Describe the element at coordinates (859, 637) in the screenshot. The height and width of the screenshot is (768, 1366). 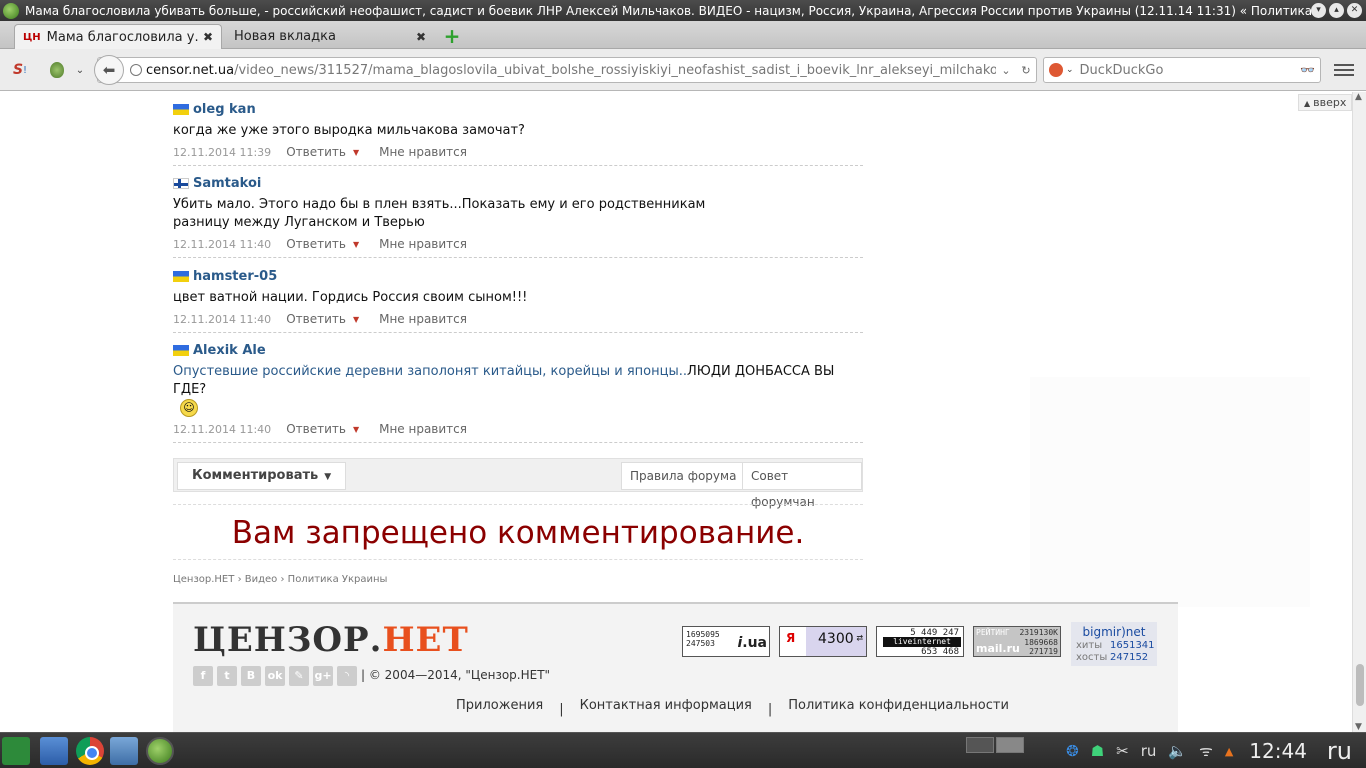
I see `refresh-icon: ⇄` at that location.